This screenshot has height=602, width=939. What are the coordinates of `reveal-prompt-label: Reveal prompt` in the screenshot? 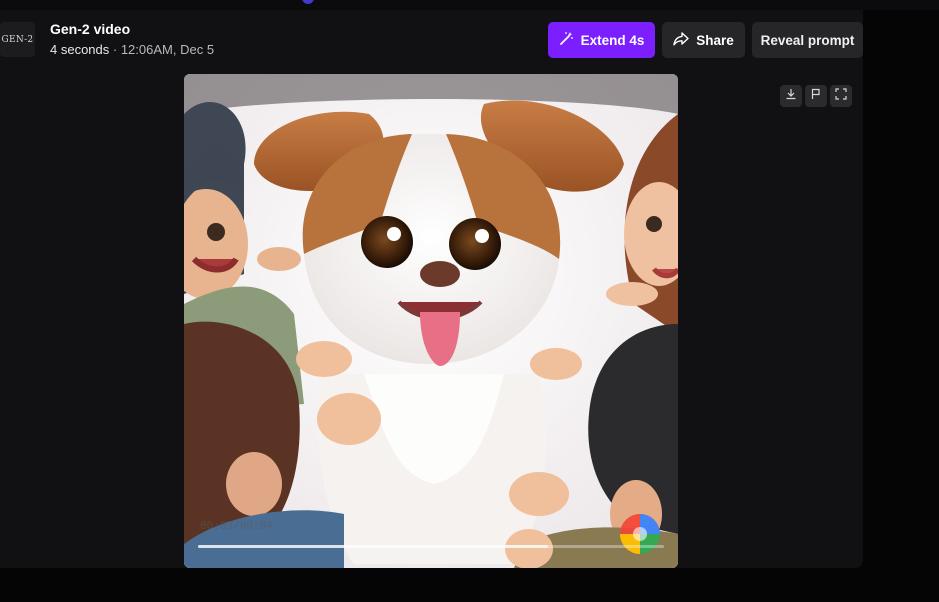 It's located at (807, 40).